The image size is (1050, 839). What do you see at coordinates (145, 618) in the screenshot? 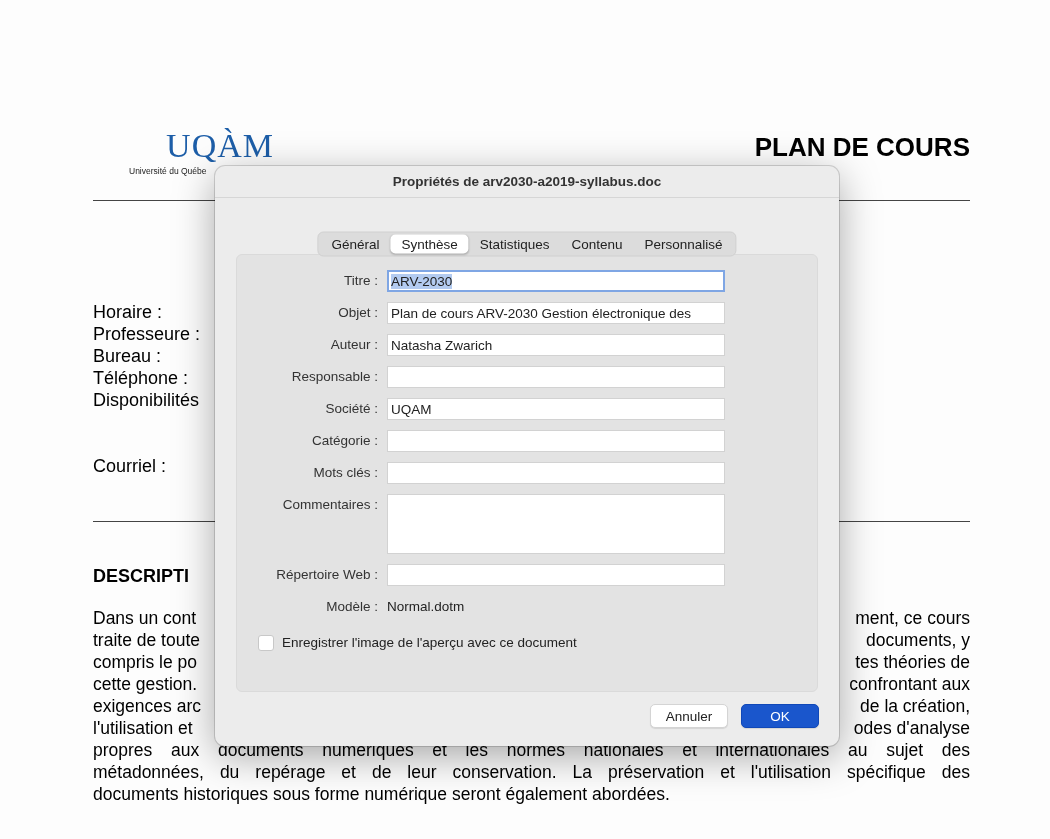
I see `body-text: Dans un cont` at bounding box center [145, 618].